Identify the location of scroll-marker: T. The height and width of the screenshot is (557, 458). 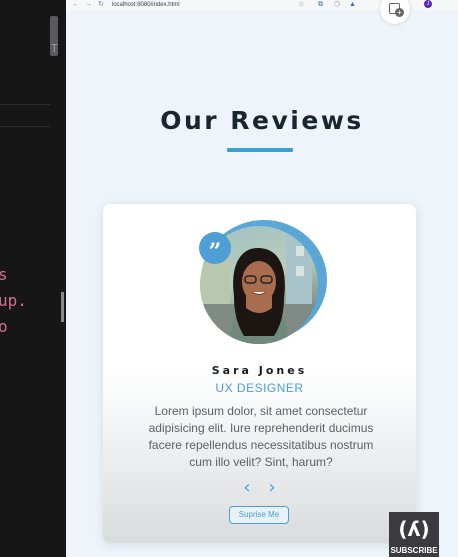
(54, 48).